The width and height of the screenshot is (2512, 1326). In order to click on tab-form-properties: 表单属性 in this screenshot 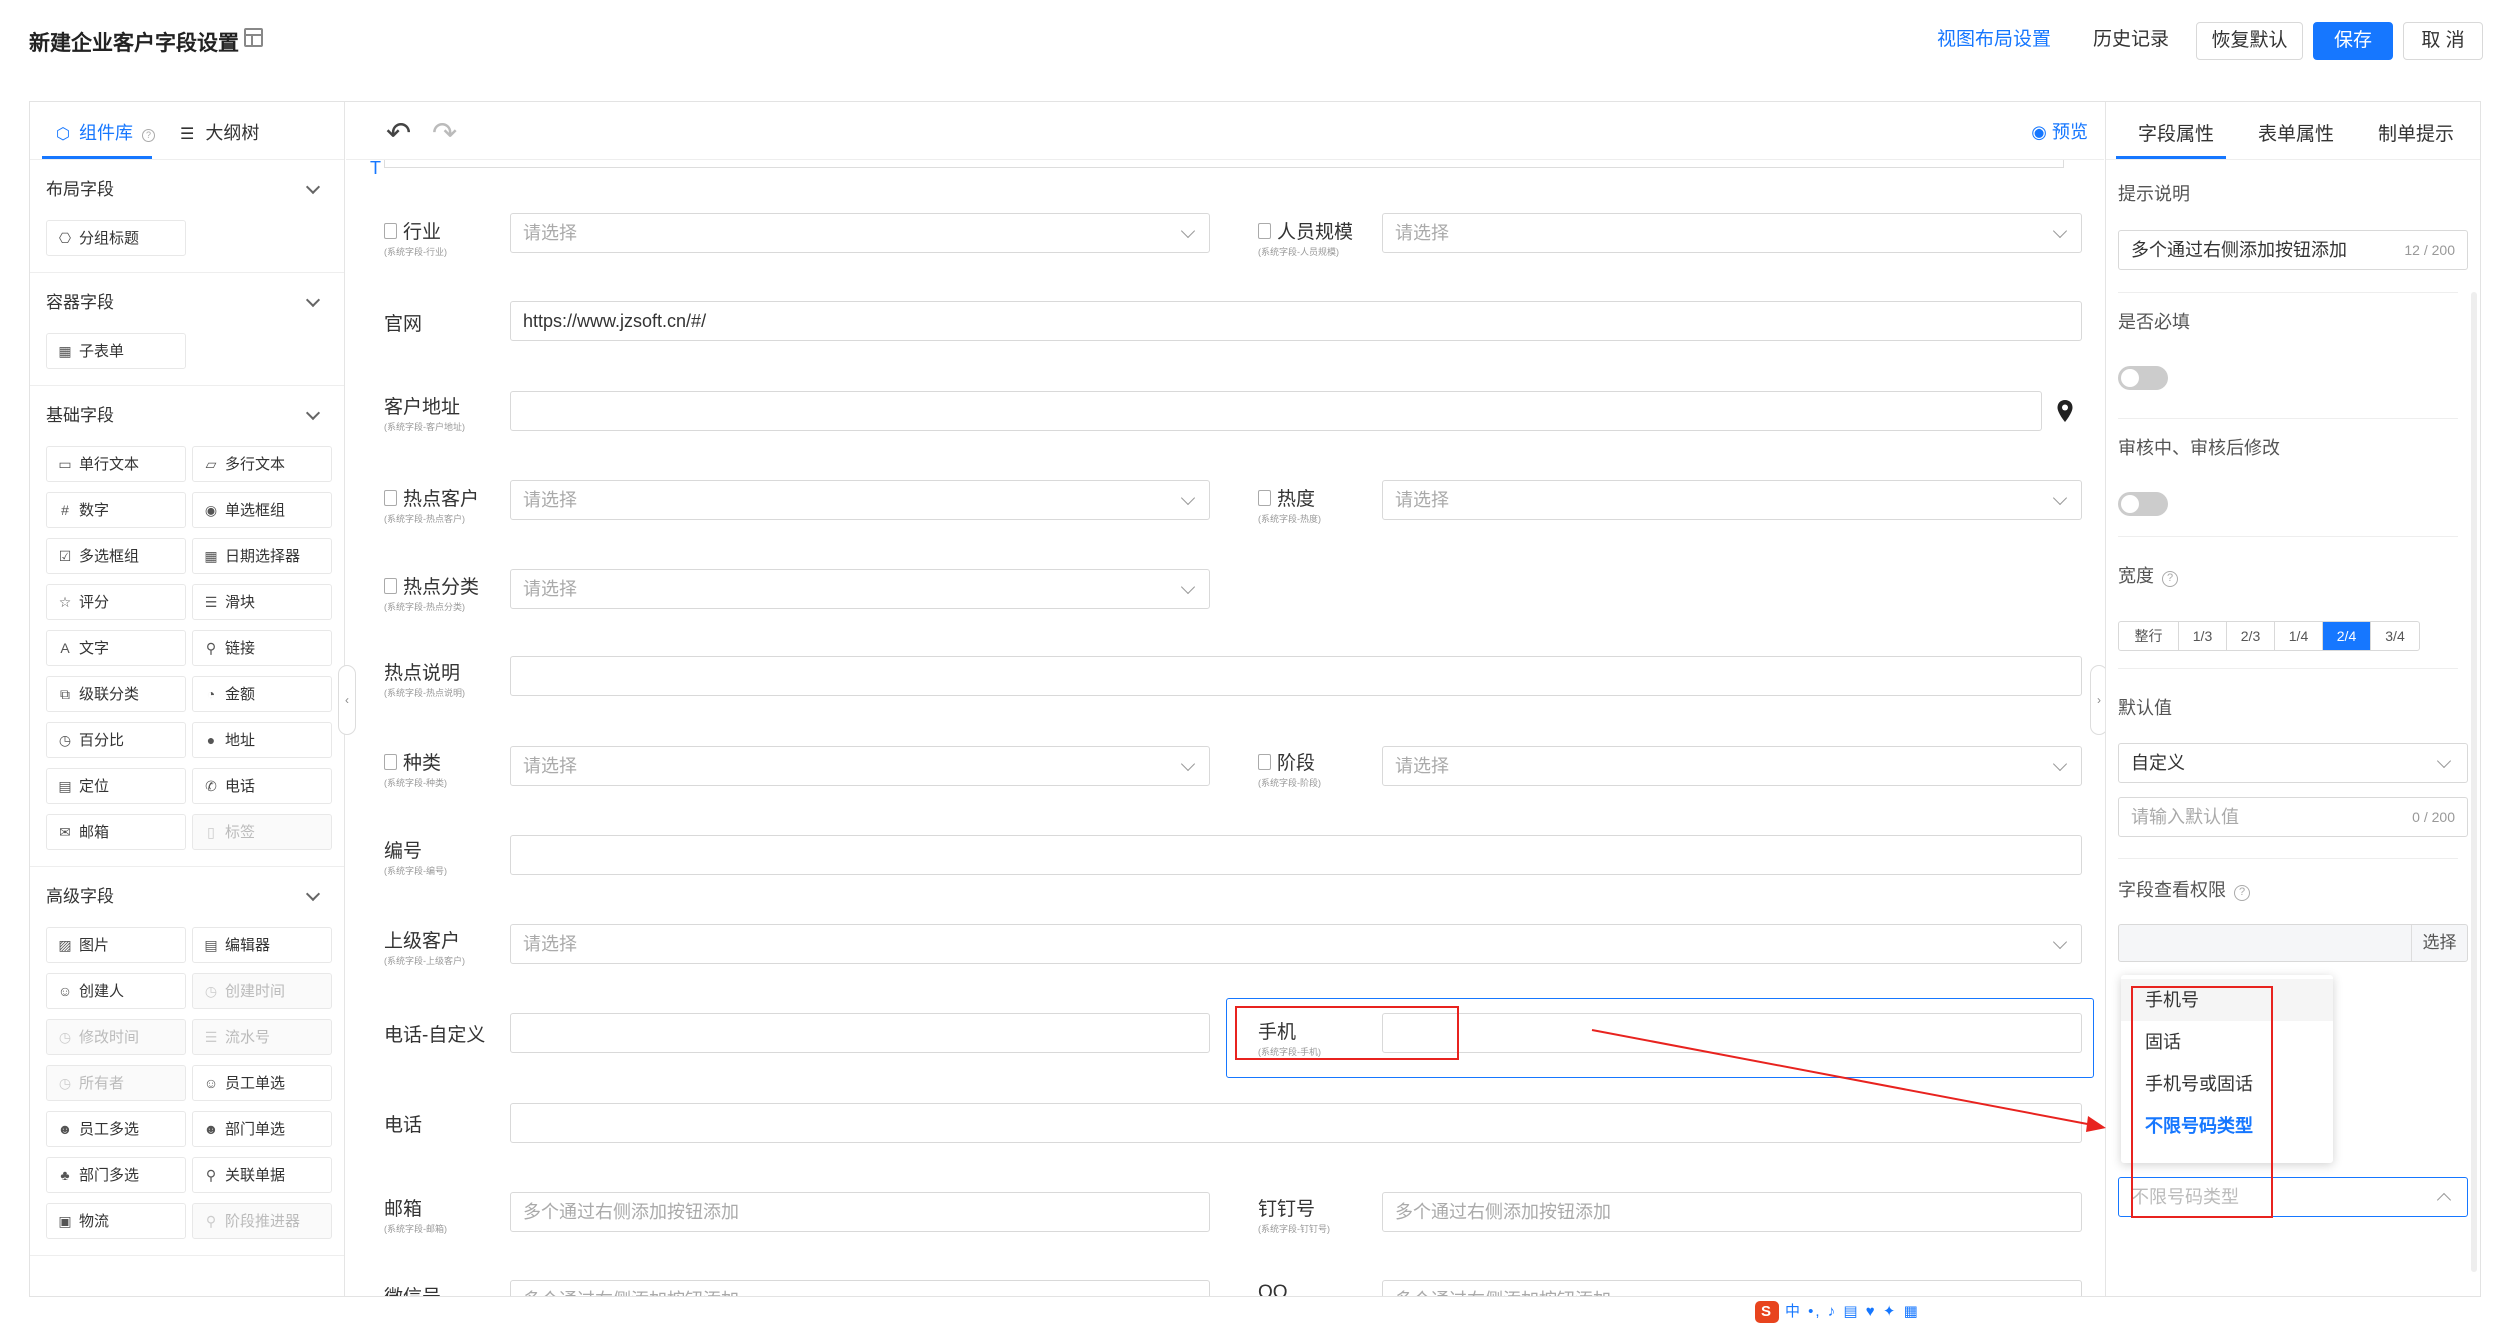, I will do `click(2296, 132)`.